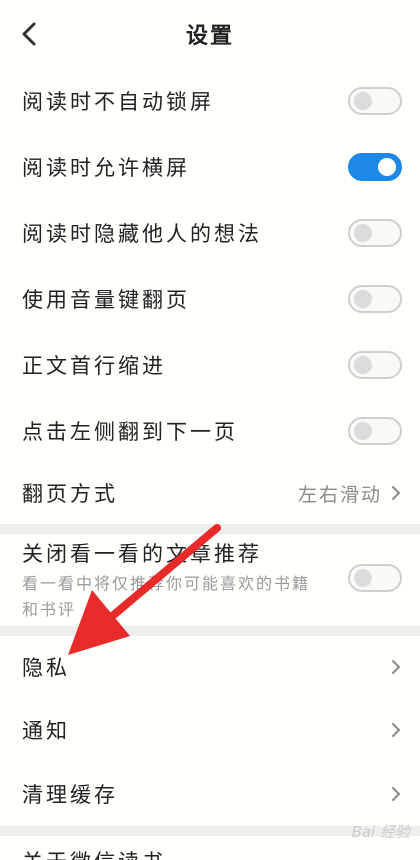 The height and width of the screenshot is (860, 420). Describe the element at coordinates (70, 795) in the screenshot. I see `nav-label: 清理缓存` at that location.